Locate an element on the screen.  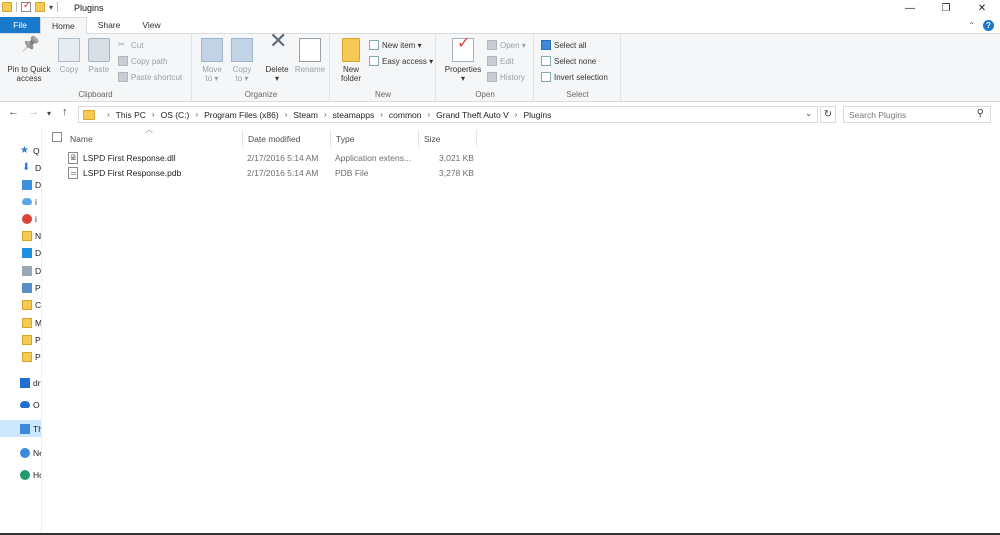
invert-selection-button: Invert selection is located at coordinates (574, 77).